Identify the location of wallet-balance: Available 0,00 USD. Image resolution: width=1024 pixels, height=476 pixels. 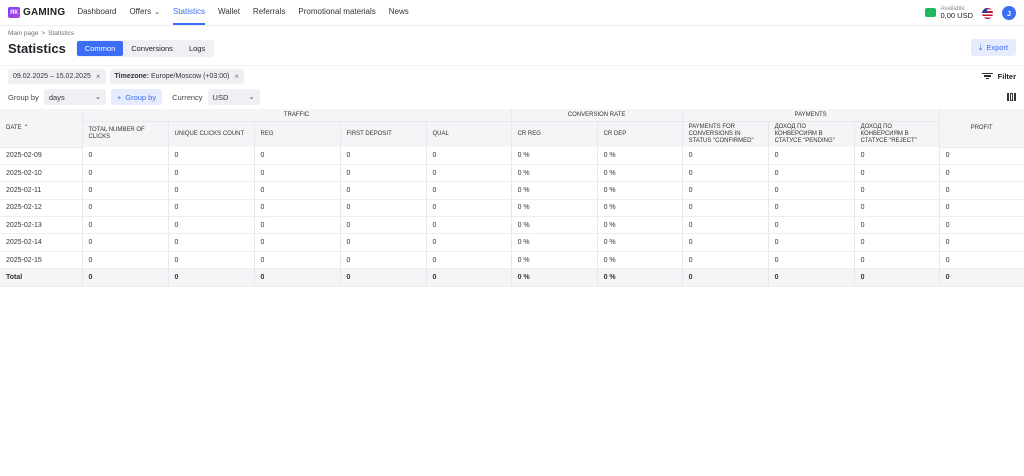
(949, 13).